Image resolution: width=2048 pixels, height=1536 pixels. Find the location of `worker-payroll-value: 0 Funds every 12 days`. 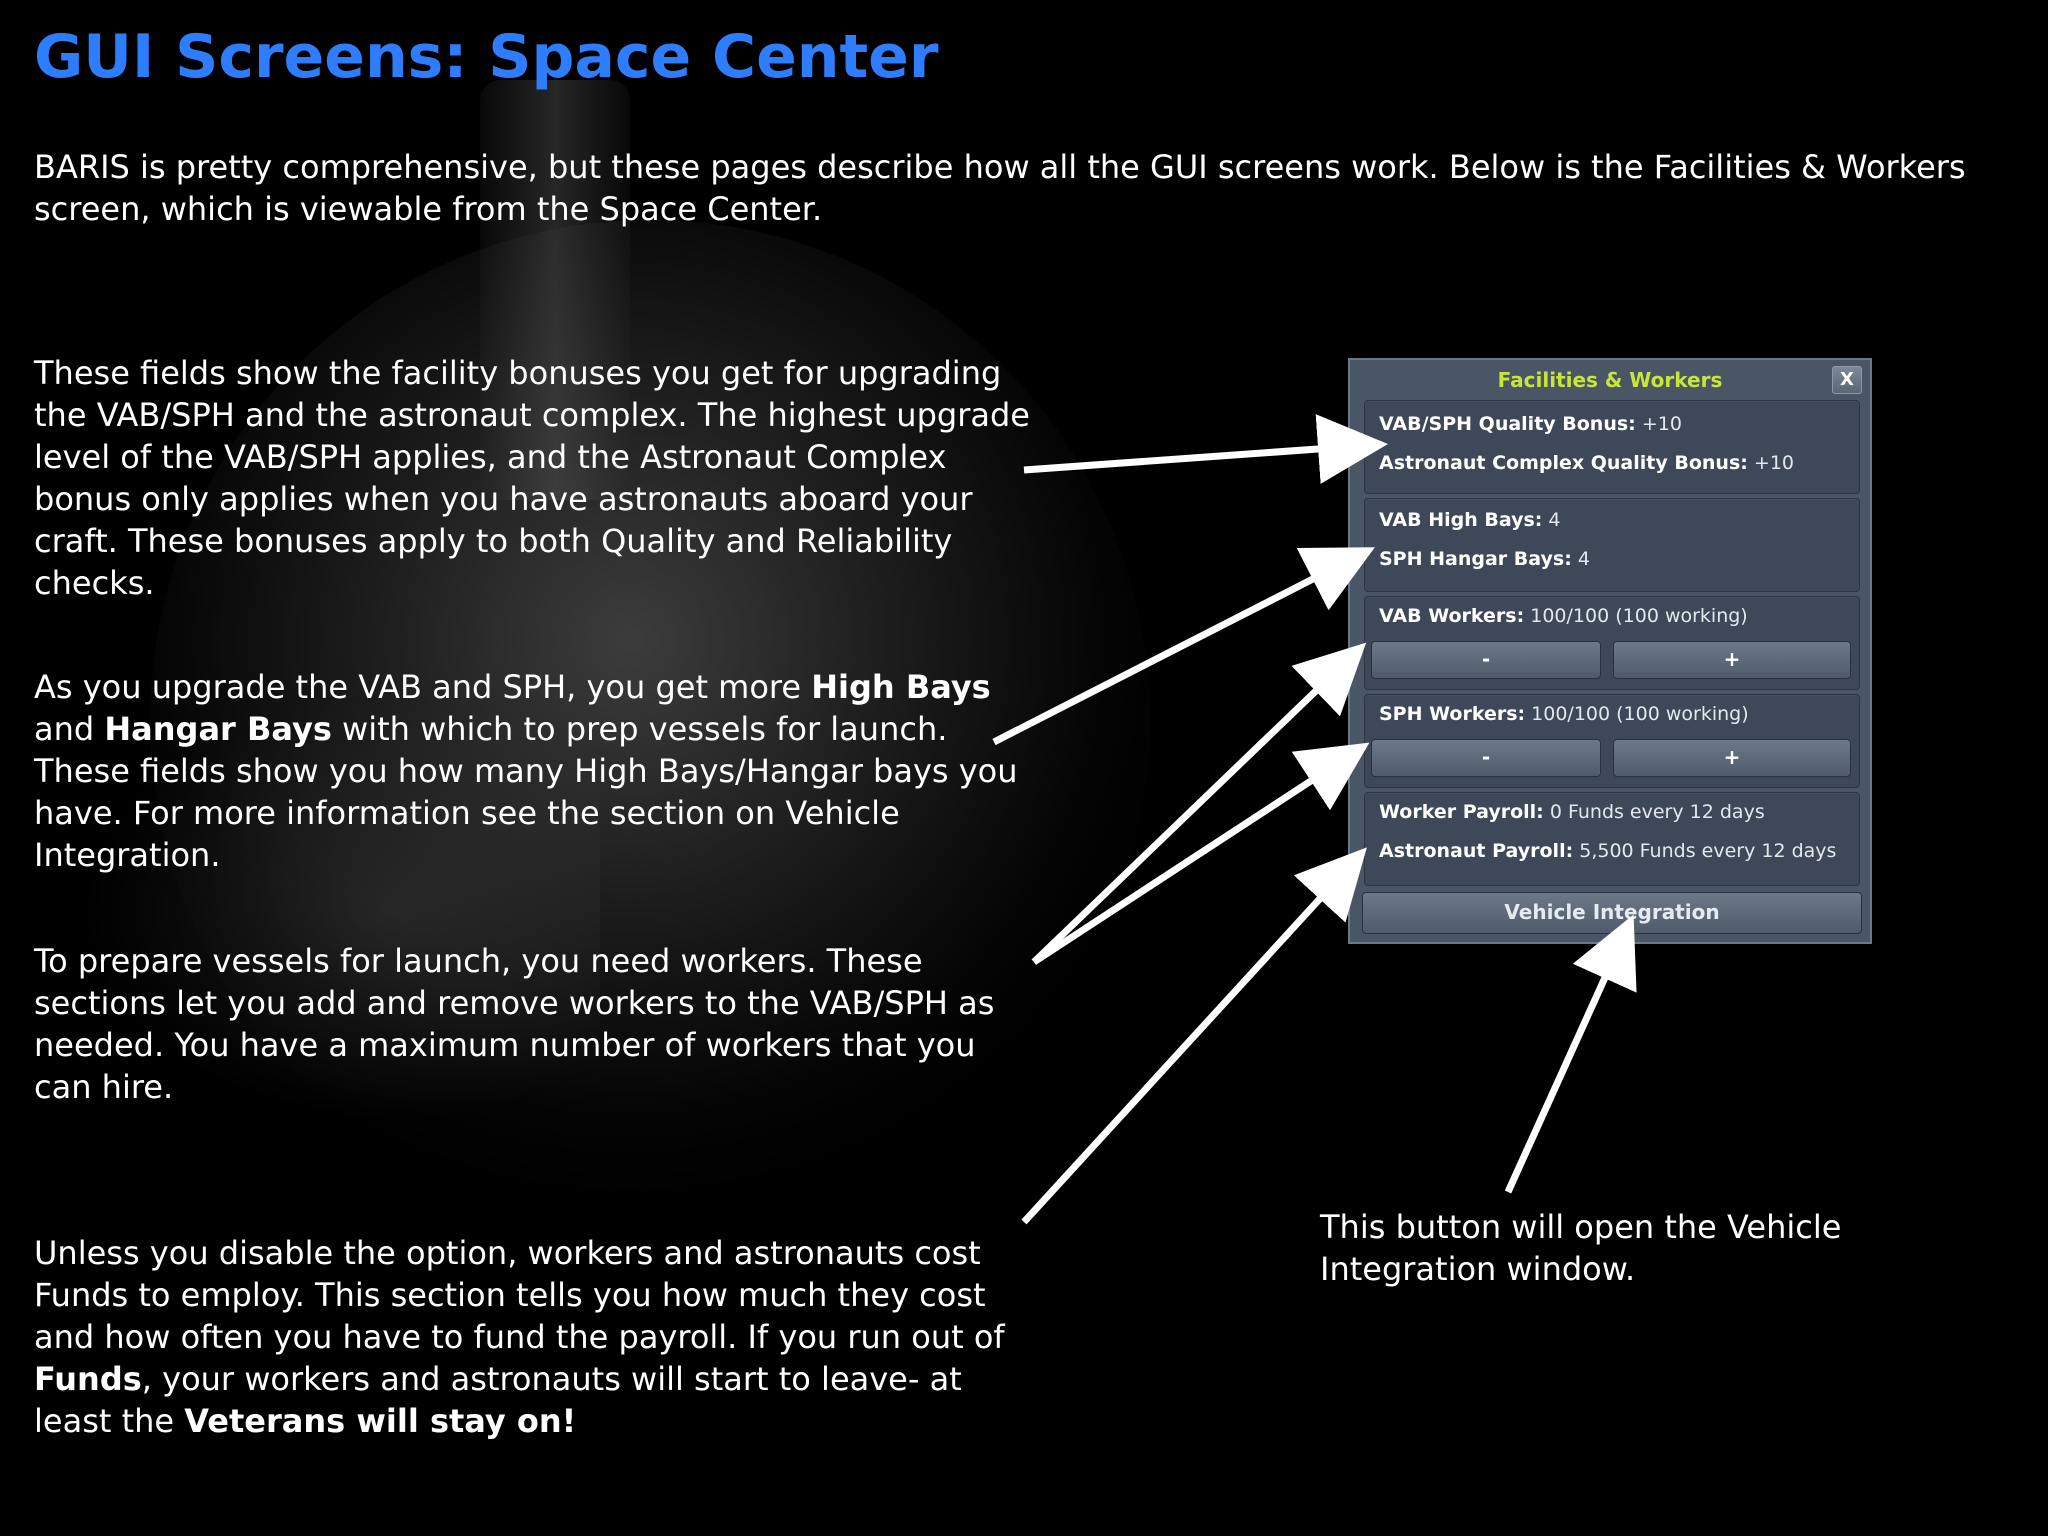

worker-payroll-value: 0 Funds every 12 days is located at coordinates (1654, 812).